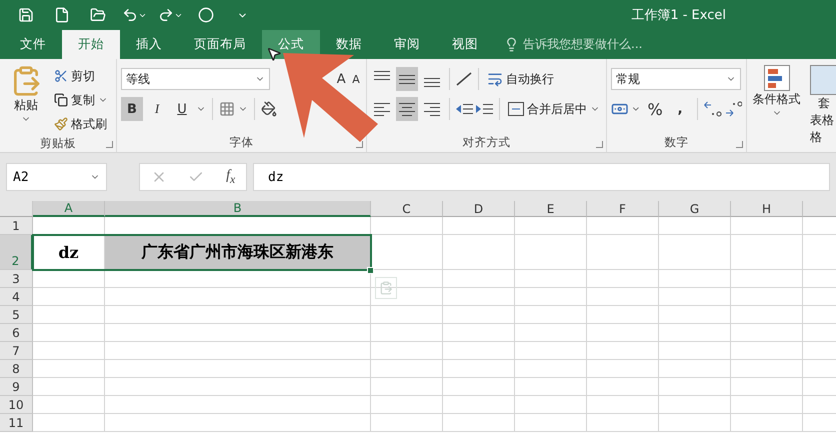 The height and width of the screenshot is (433, 836). I want to click on comma-button: ,, so click(680, 109).